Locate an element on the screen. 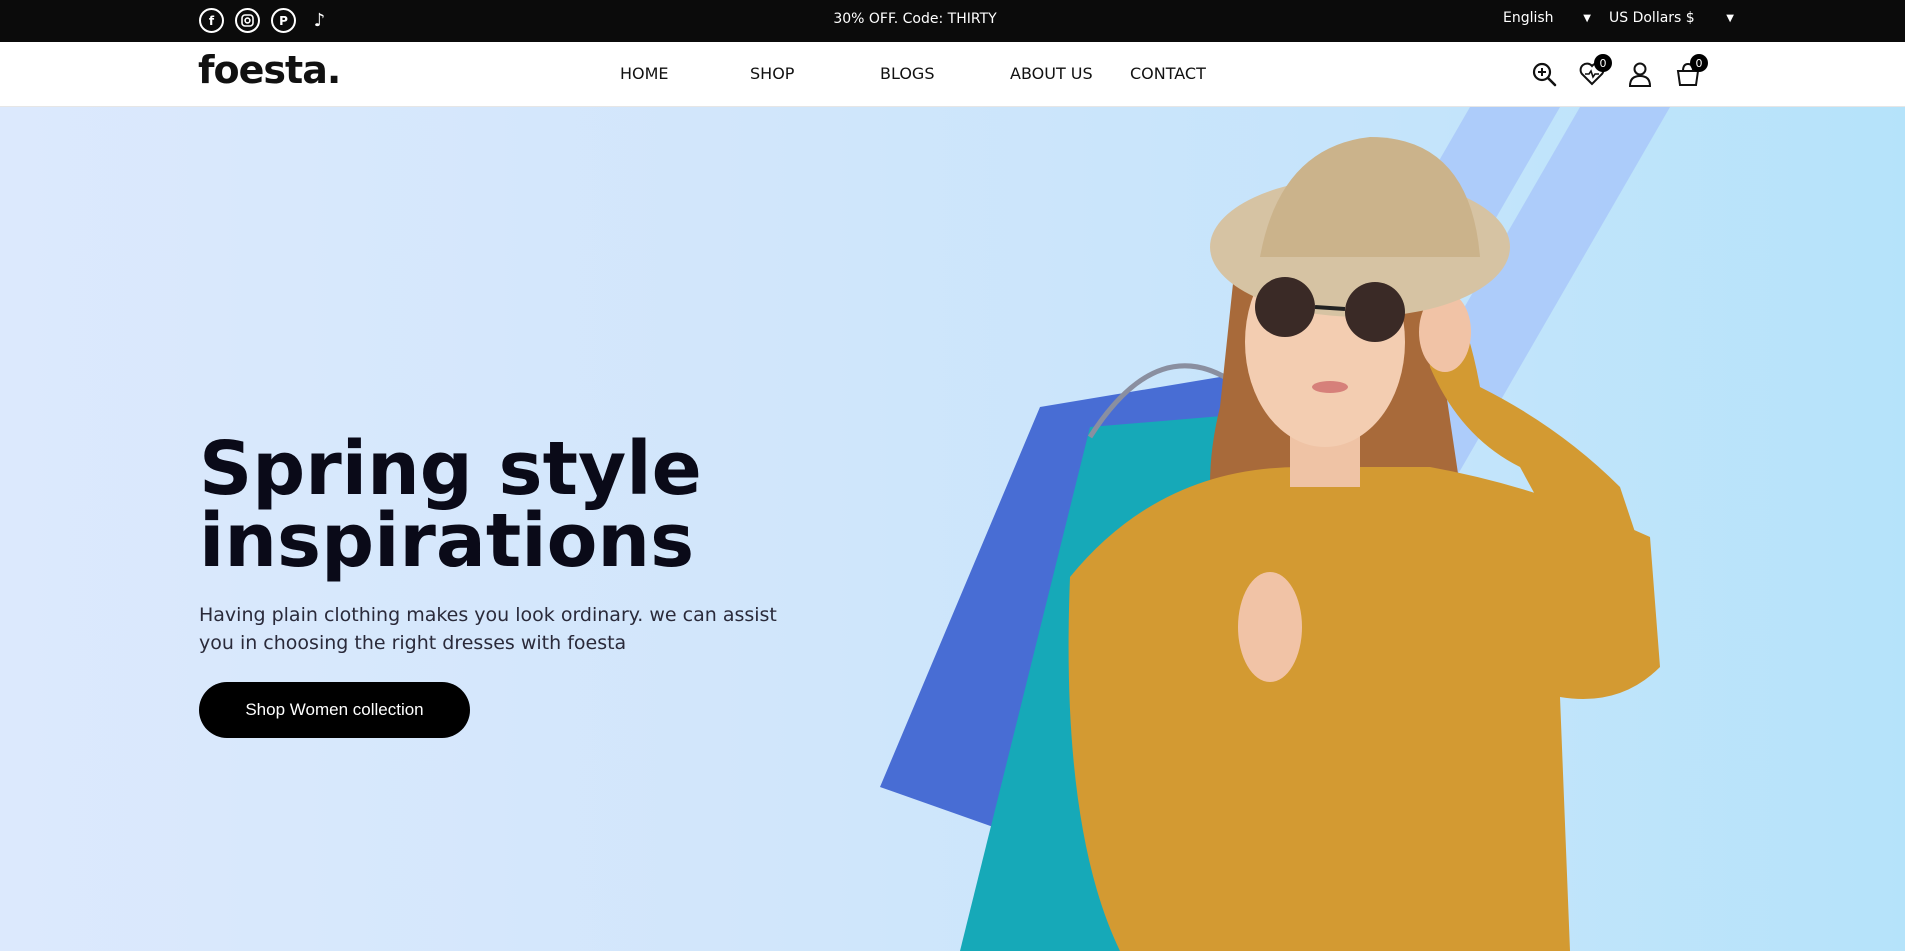  nav-home: HOME is located at coordinates (685, 73).